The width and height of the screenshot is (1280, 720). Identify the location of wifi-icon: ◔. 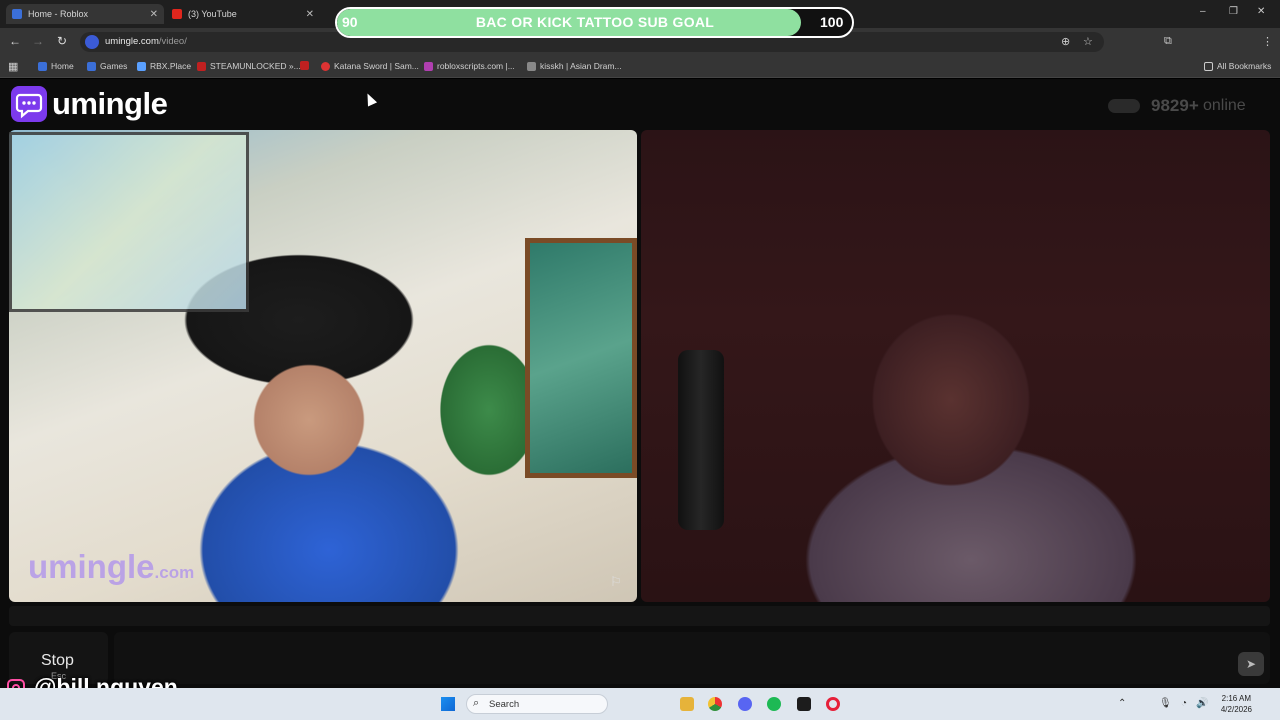
(1184, 703).